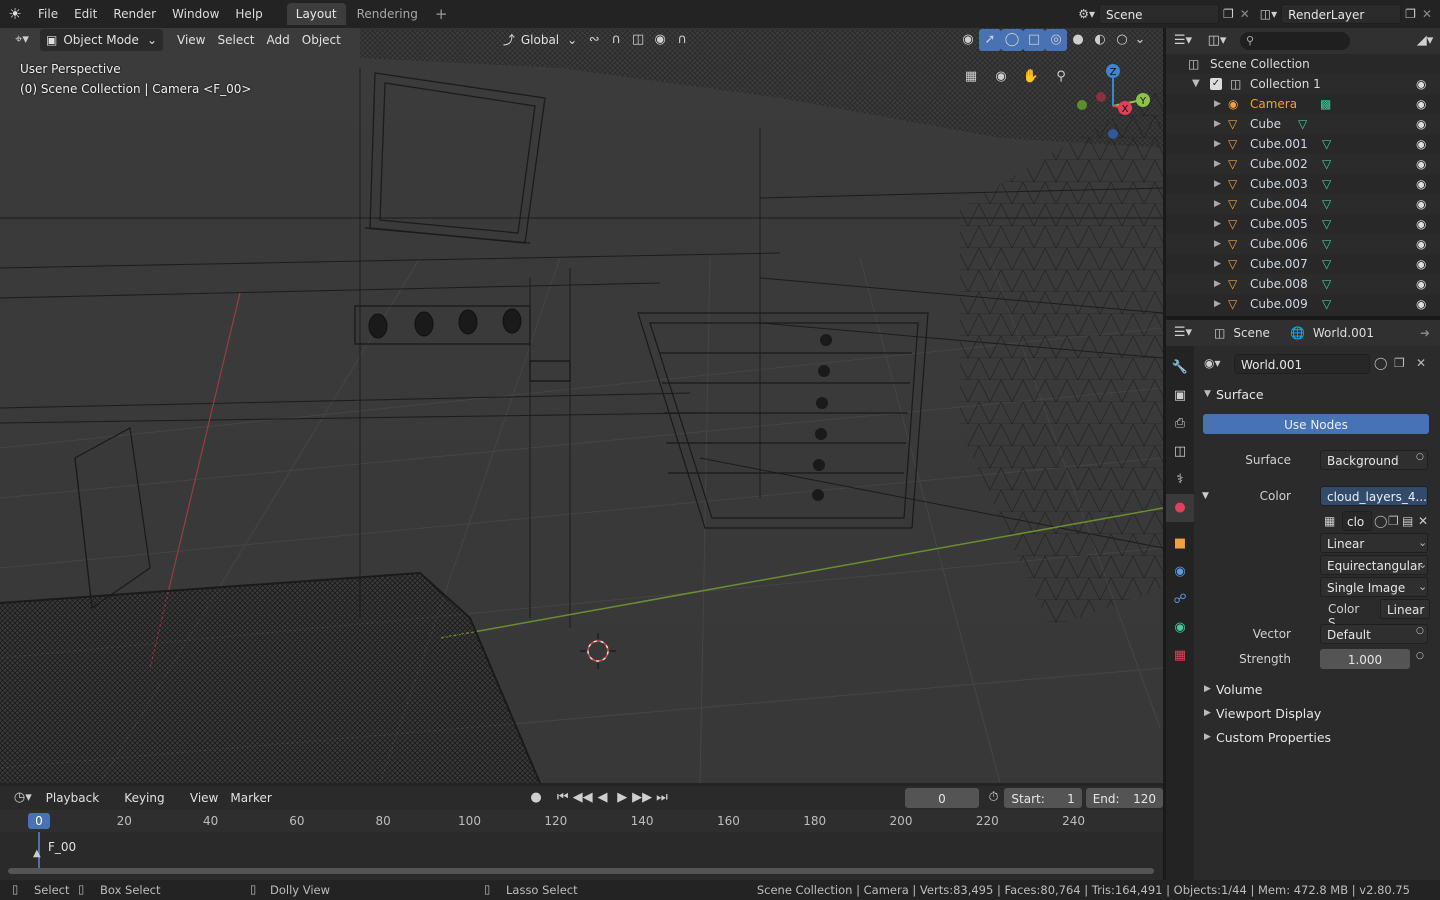  Describe the element at coordinates (22, 40) in the screenshot. I see `editor-type-icon: ⌖▾` at that location.